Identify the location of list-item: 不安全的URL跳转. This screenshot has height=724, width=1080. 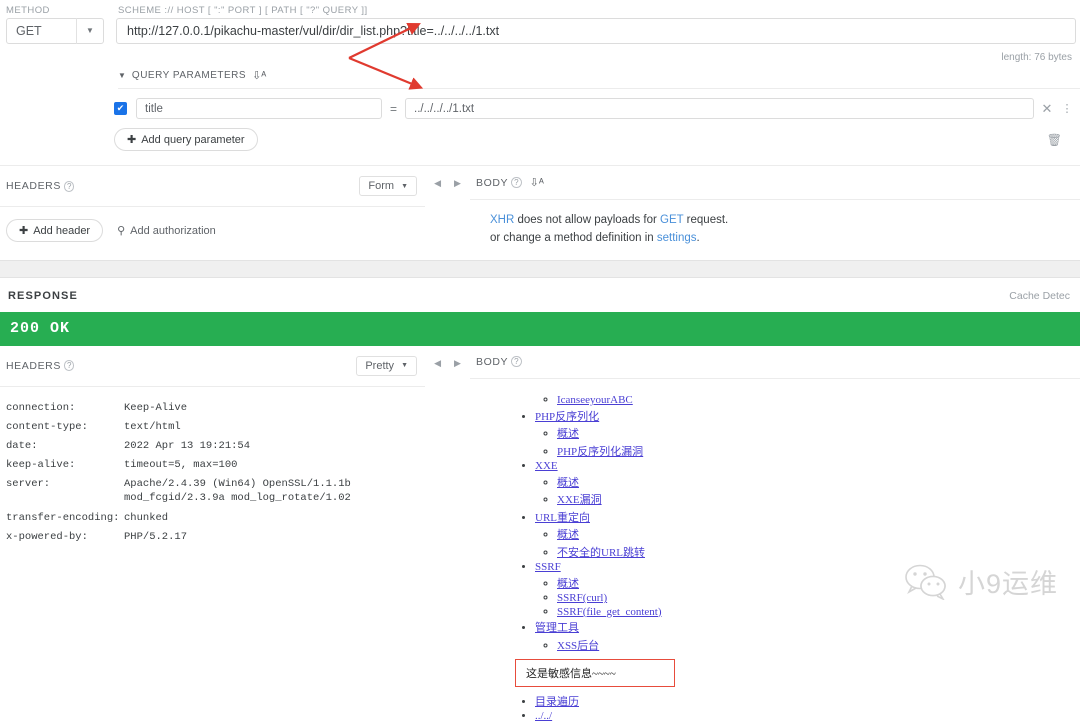
(818, 552).